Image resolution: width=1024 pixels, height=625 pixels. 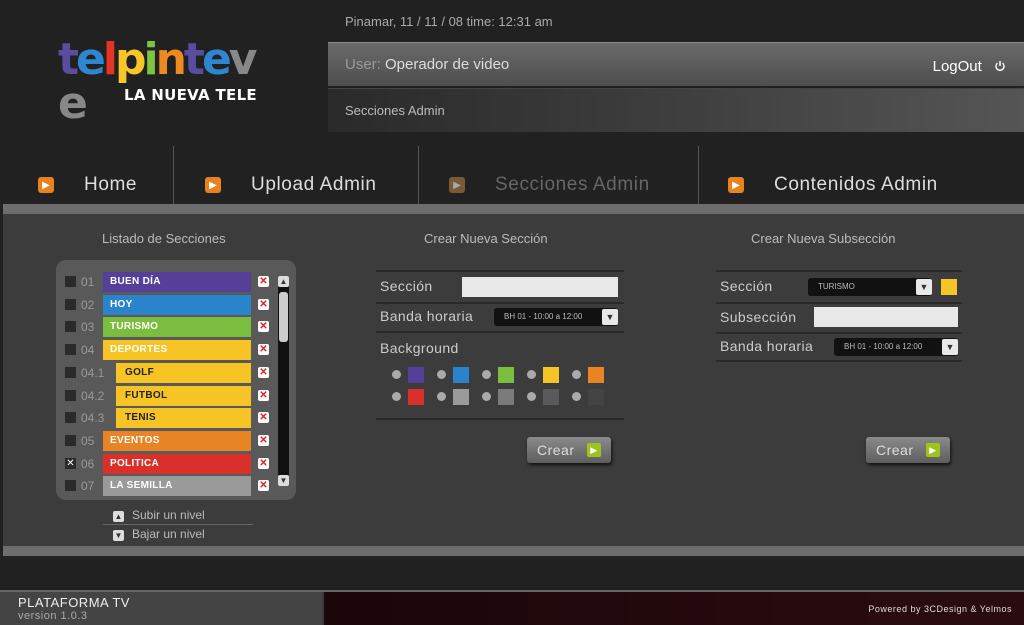 What do you see at coordinates (88, 327) in the screenshot?
I see `row-number: 03` at bounding box center [88, 327].